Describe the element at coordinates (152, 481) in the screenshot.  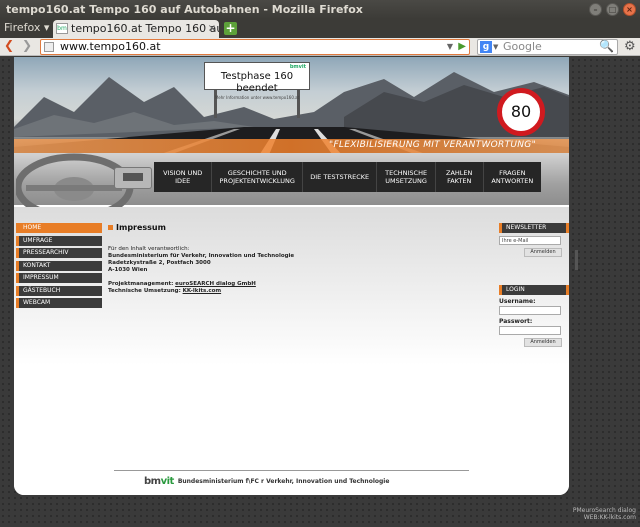
I see `logo-bm: bm` at that location.